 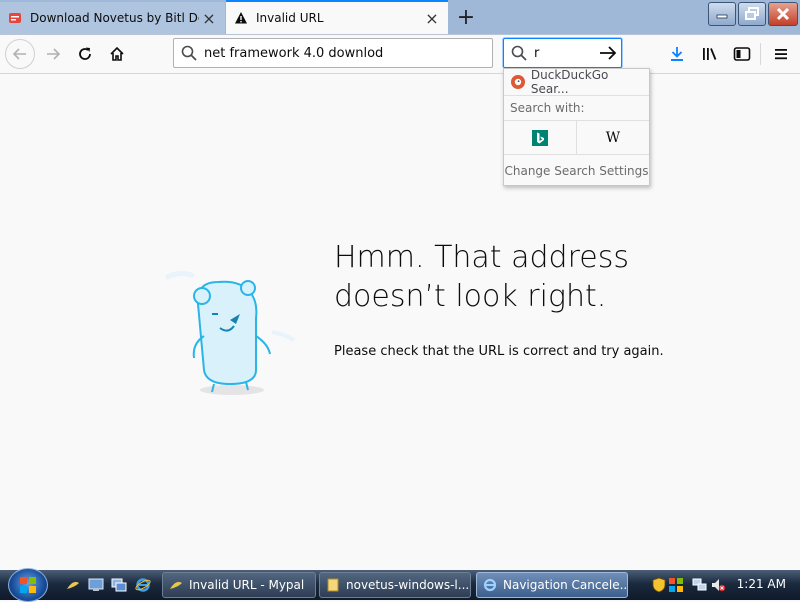 I want to click on show-desktop-icon, so click(x=96, y=585).